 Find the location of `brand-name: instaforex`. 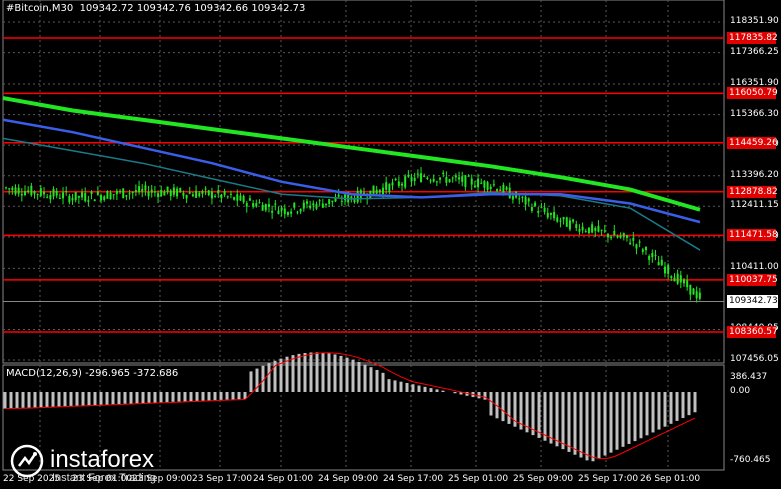

brand-name: instaforex is located at coordinates (102, 459).